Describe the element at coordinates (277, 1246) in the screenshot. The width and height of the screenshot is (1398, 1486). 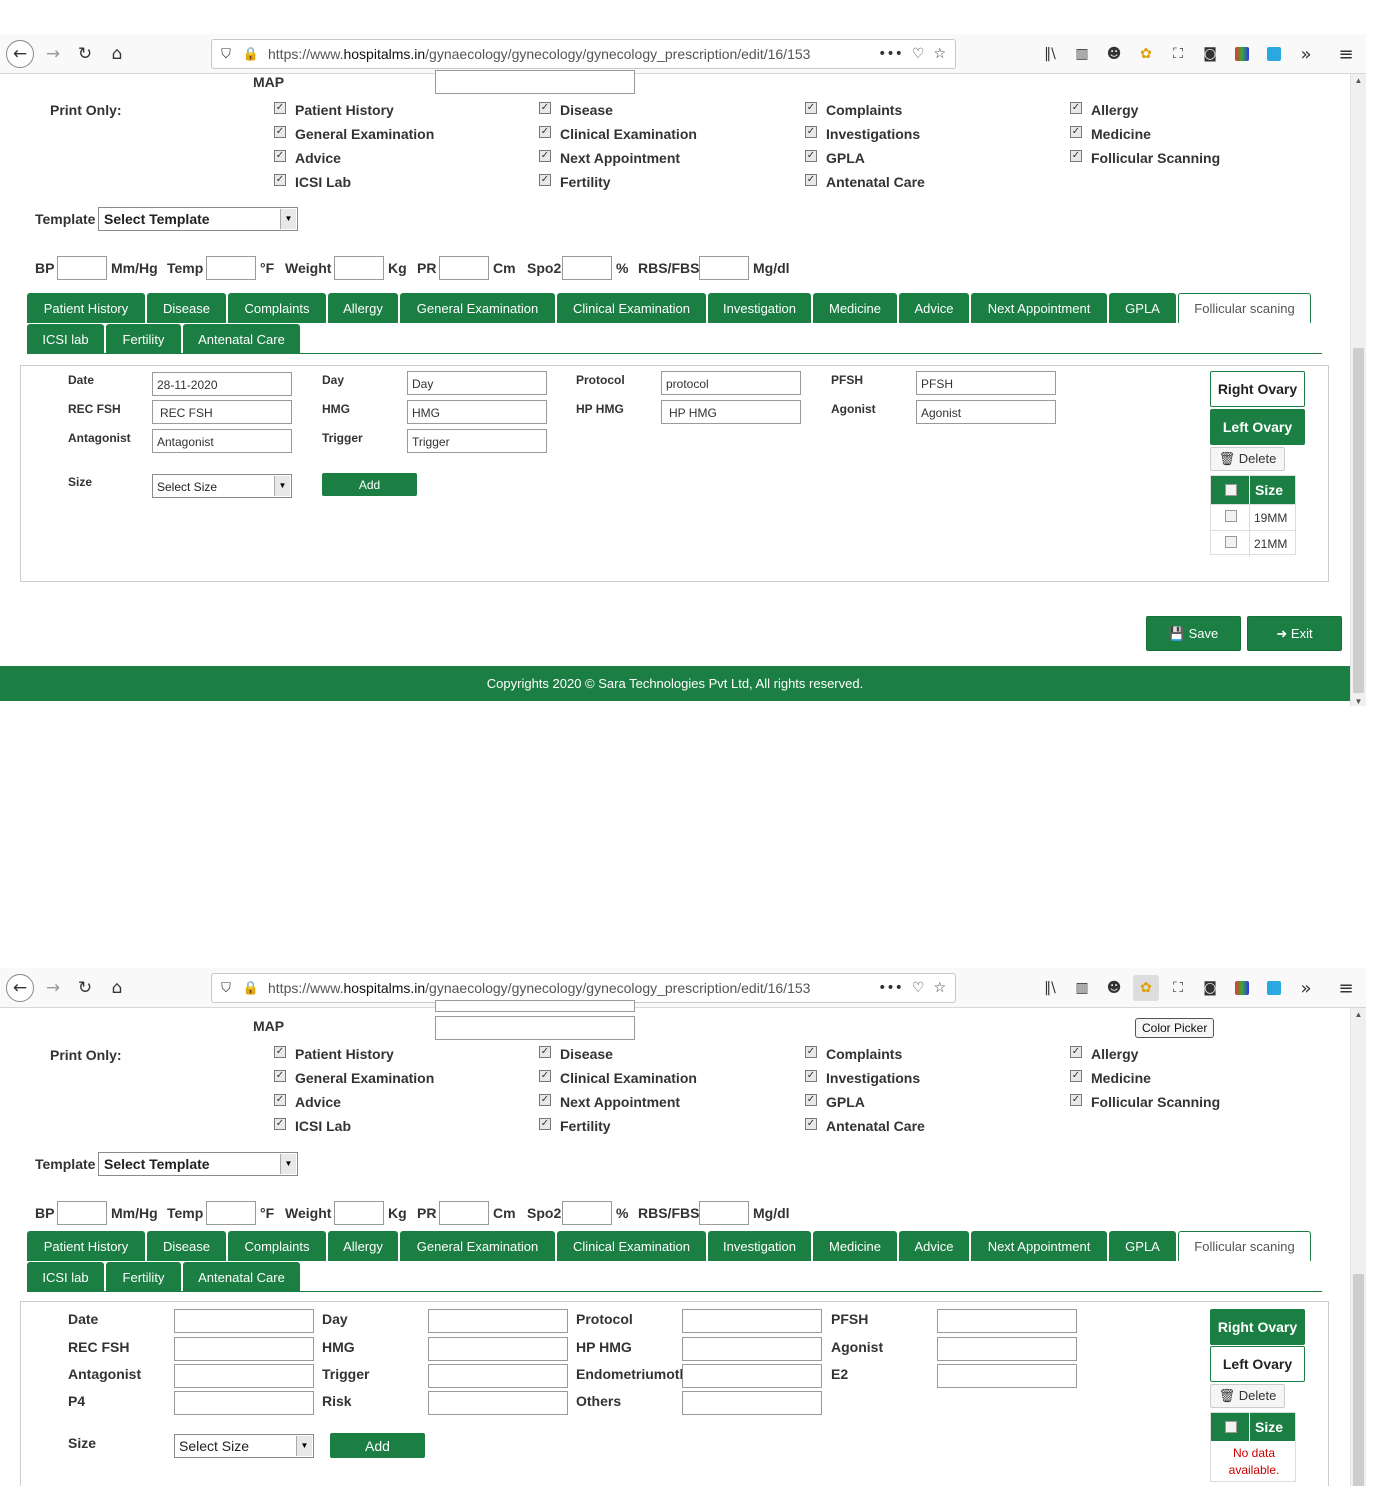
I see `tab-complaints: Complaints` at that location.